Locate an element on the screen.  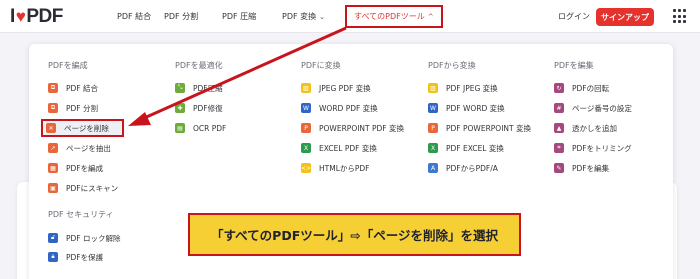
scan-icon: ▣ is located at coordinates (53, 188).